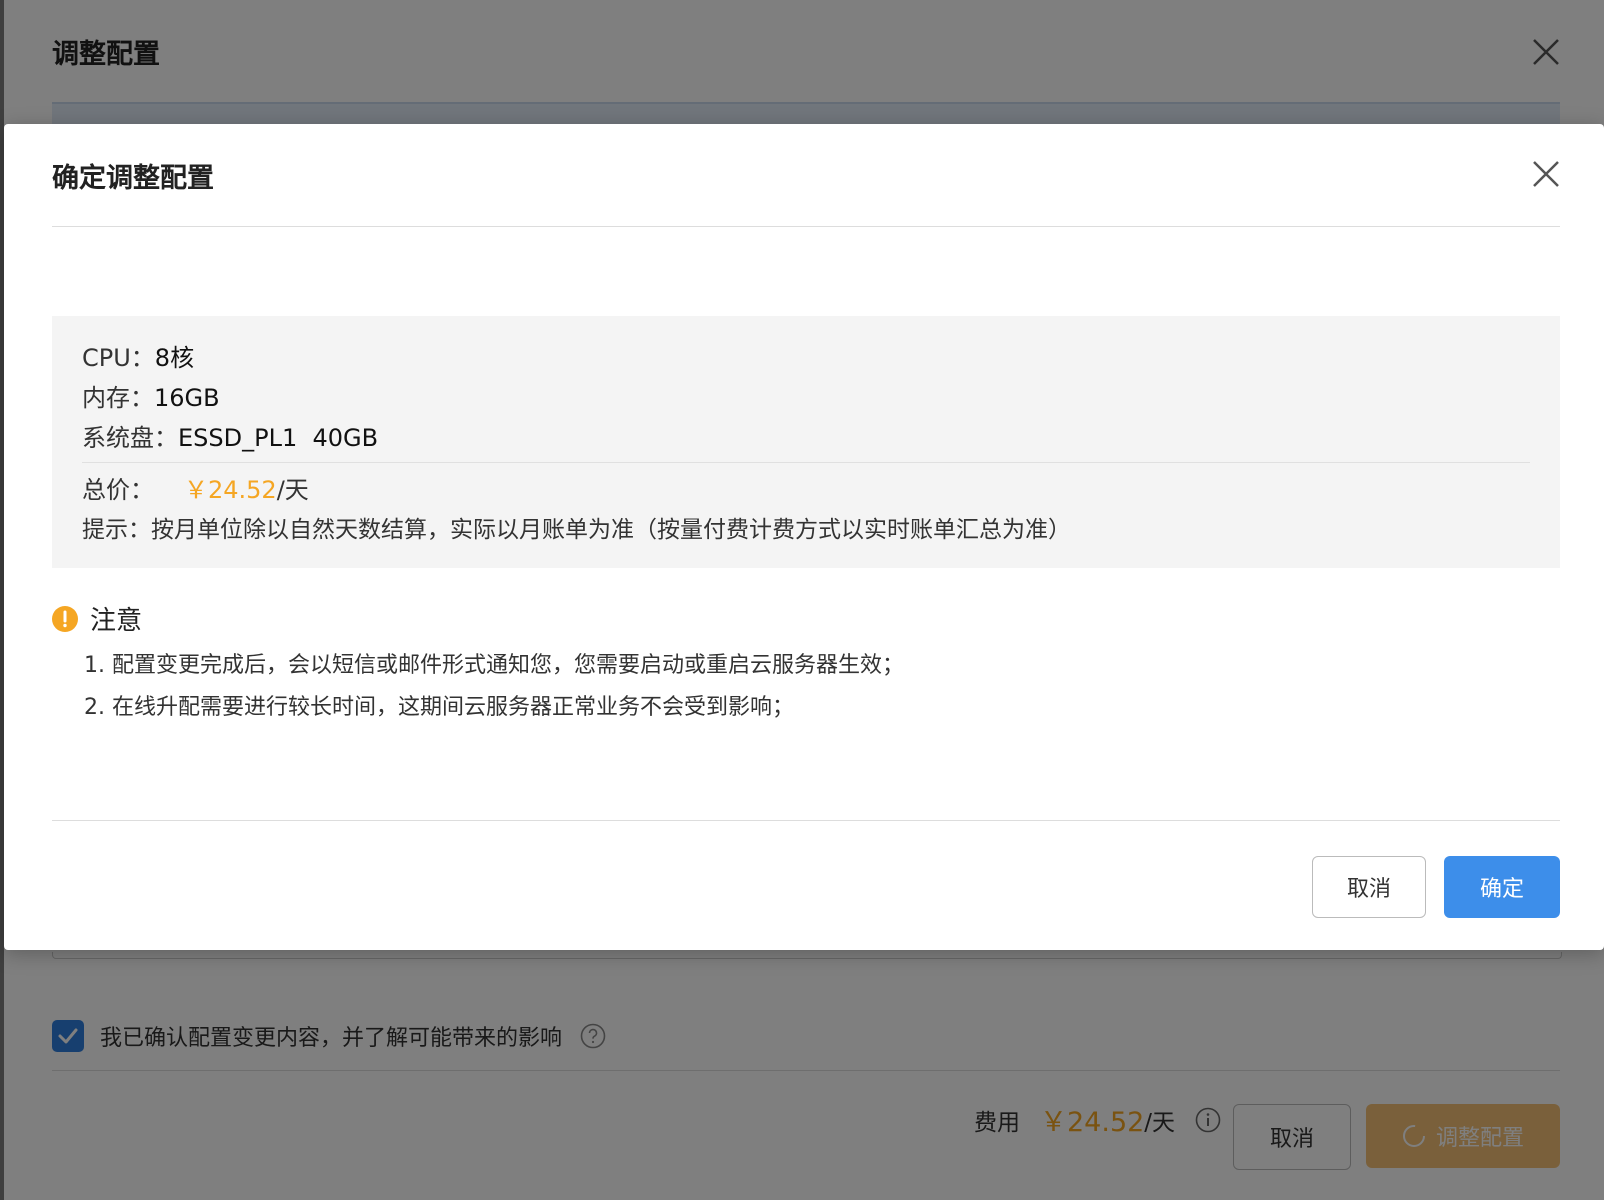 The image size is (1604, 1200). I want to click on modal-title: 确定调整配置, so click(133, 178).